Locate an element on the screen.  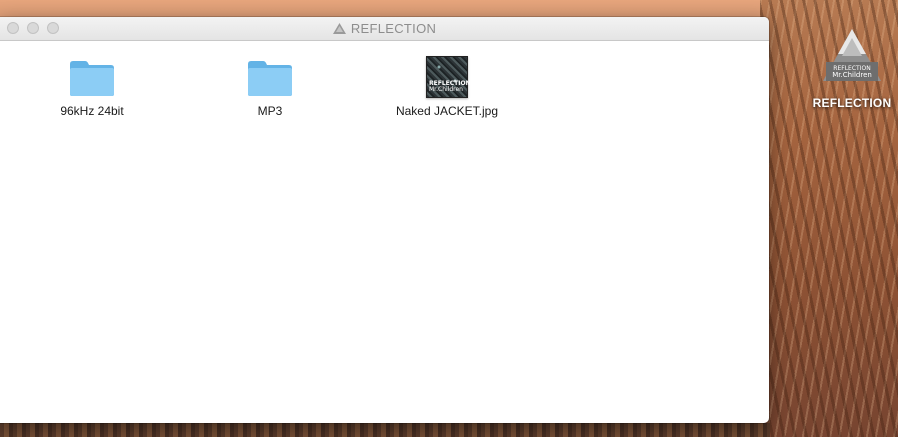
item-label: MP3 is located at coordinates (270, 111).